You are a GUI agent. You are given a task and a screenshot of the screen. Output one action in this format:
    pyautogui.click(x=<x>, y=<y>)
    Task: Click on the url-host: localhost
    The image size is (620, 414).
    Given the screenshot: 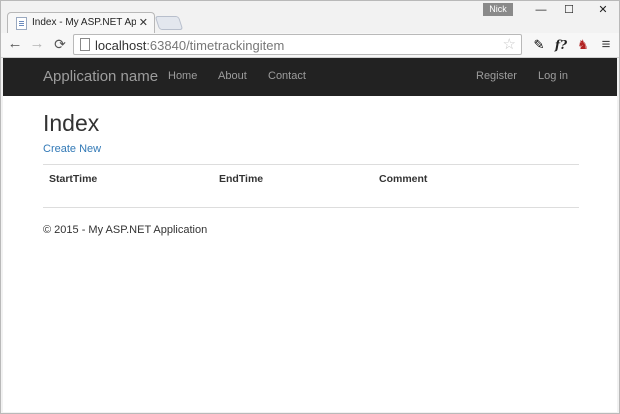 What is the action you would take?
    pyautogui.click(x=121, y=45)
    